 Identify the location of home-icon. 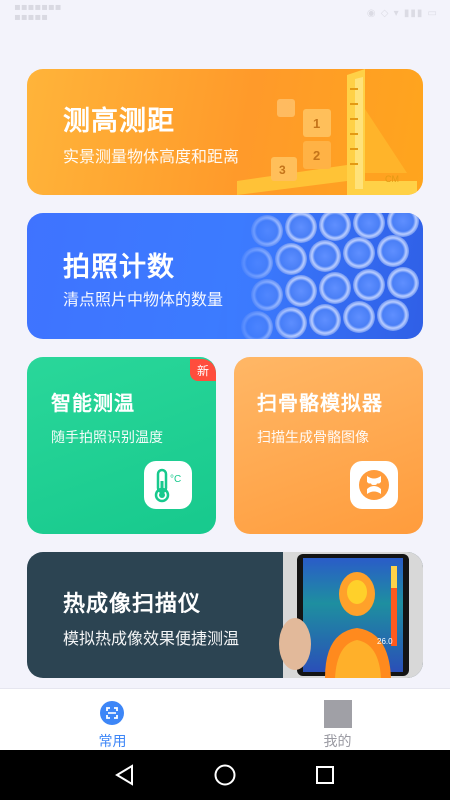
(225, 775).